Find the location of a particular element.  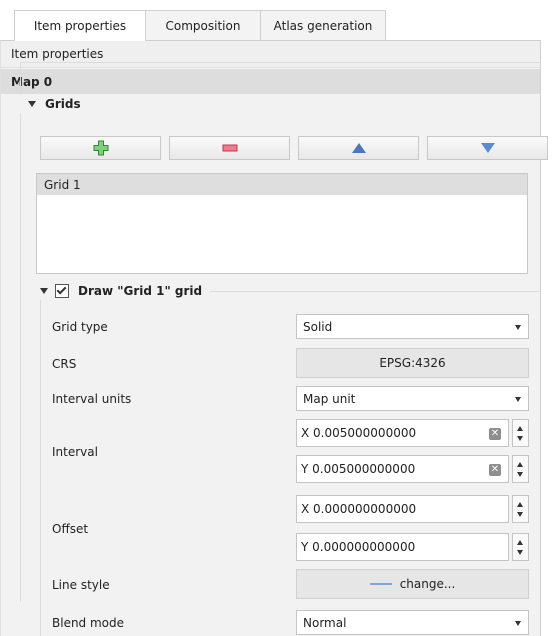

move-grid-up-button is located at coordinates (358, 148).